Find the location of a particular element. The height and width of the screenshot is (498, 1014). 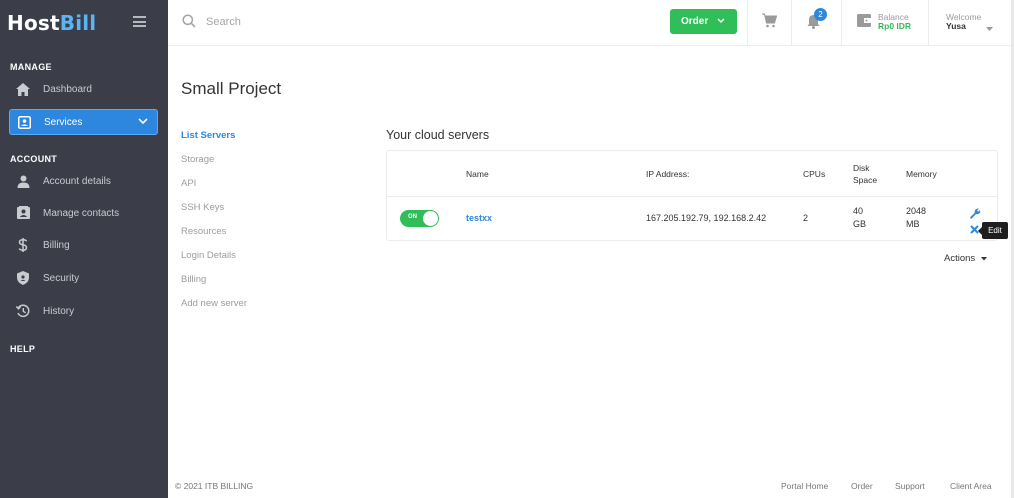

server-name-link: testxx is located at coordinates (479, 218).